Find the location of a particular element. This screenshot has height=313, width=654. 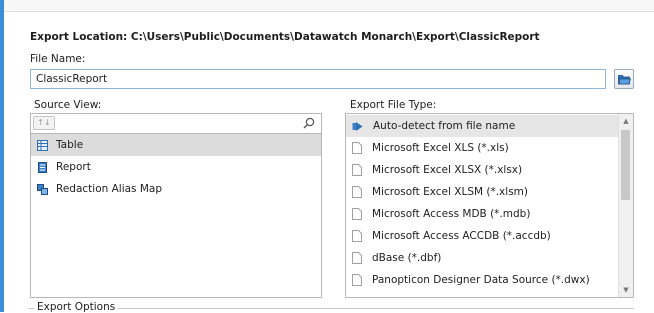

export-type-auto-detect: Auto-detect from file name is located at coordinates (482, 126).